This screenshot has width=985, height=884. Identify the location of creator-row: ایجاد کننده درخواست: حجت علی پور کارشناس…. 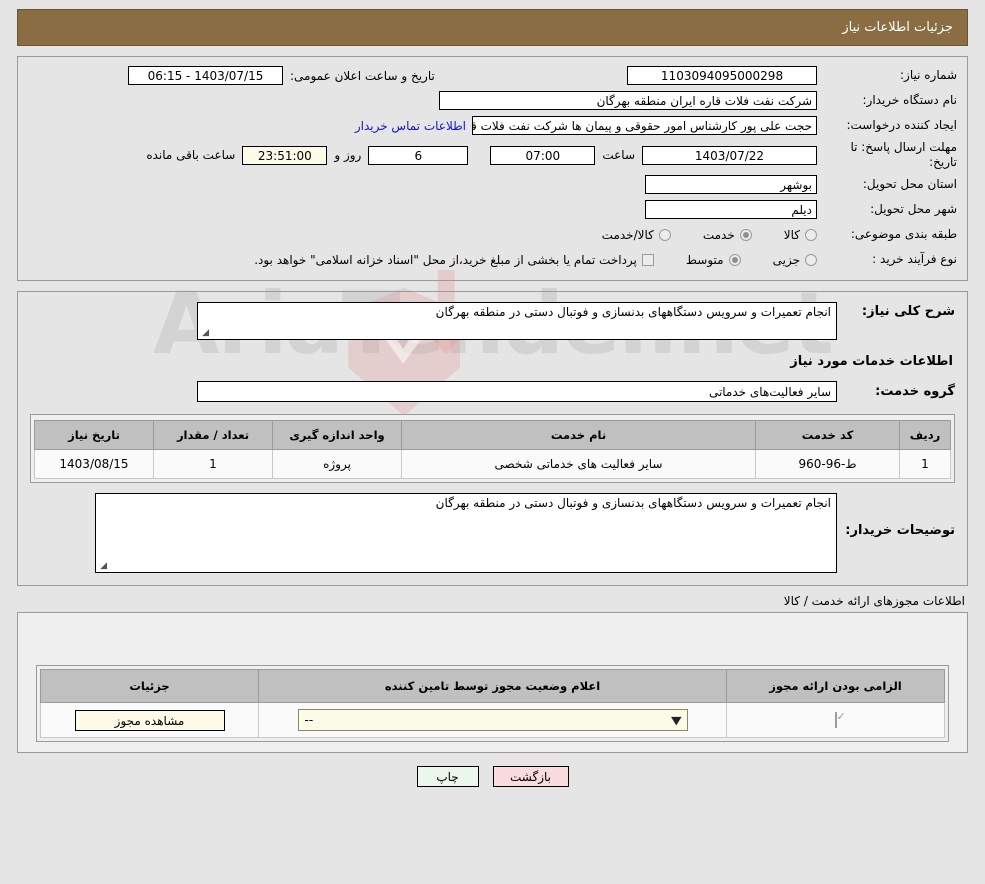
(492, 125).